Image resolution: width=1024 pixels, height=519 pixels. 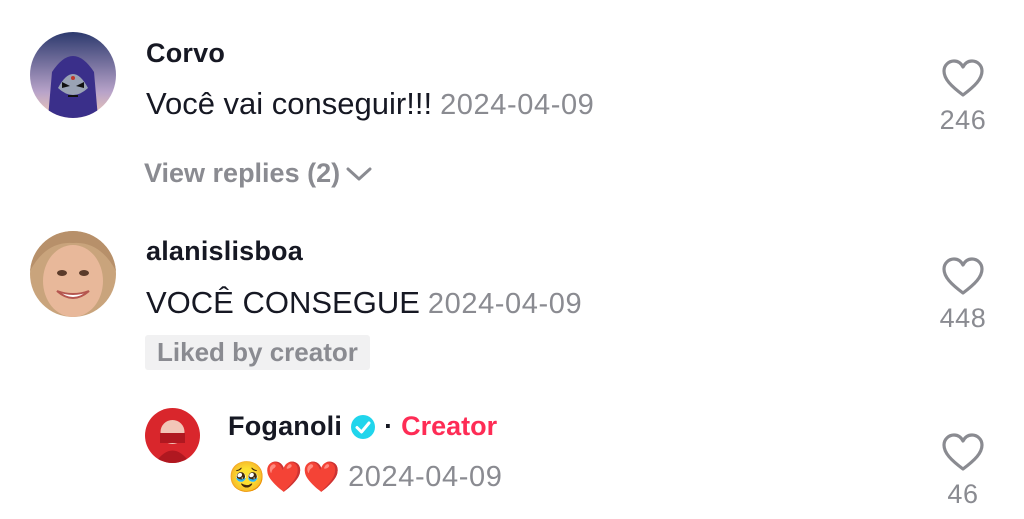 I want to click on like-count: 46, so click(x=963, y=494).